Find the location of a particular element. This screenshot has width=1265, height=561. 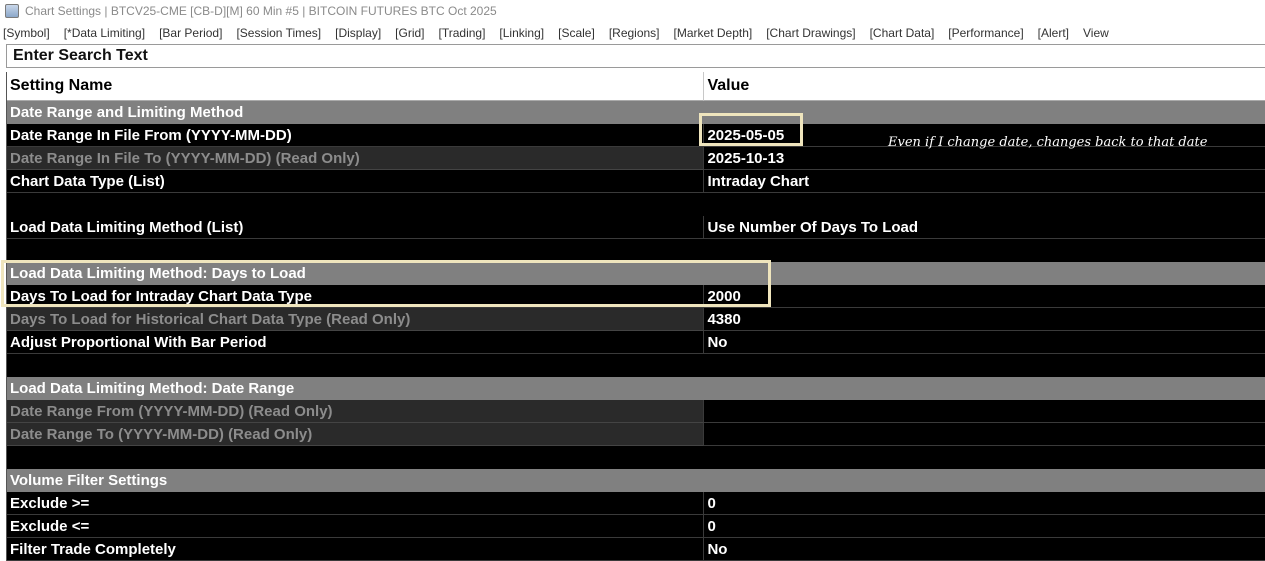

tab-performance: [Performance] is located at coordinates (985, 33).